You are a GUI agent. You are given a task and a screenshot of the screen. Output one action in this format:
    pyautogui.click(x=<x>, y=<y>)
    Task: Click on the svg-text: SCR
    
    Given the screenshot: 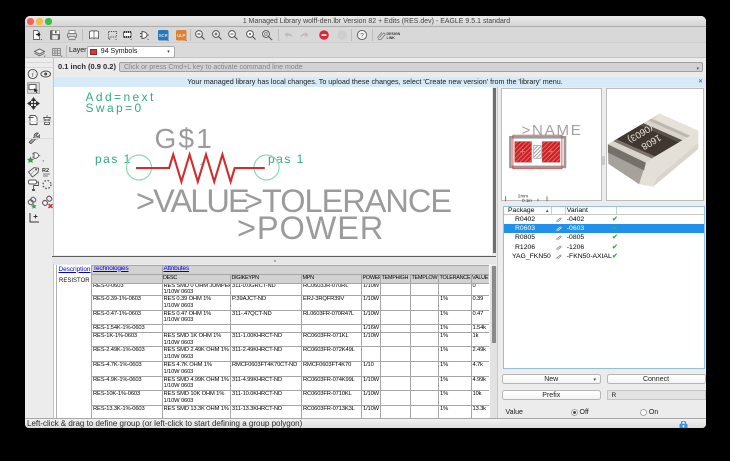 What is the action you would take?
    pyautogui.click(x=162, y=35)
    